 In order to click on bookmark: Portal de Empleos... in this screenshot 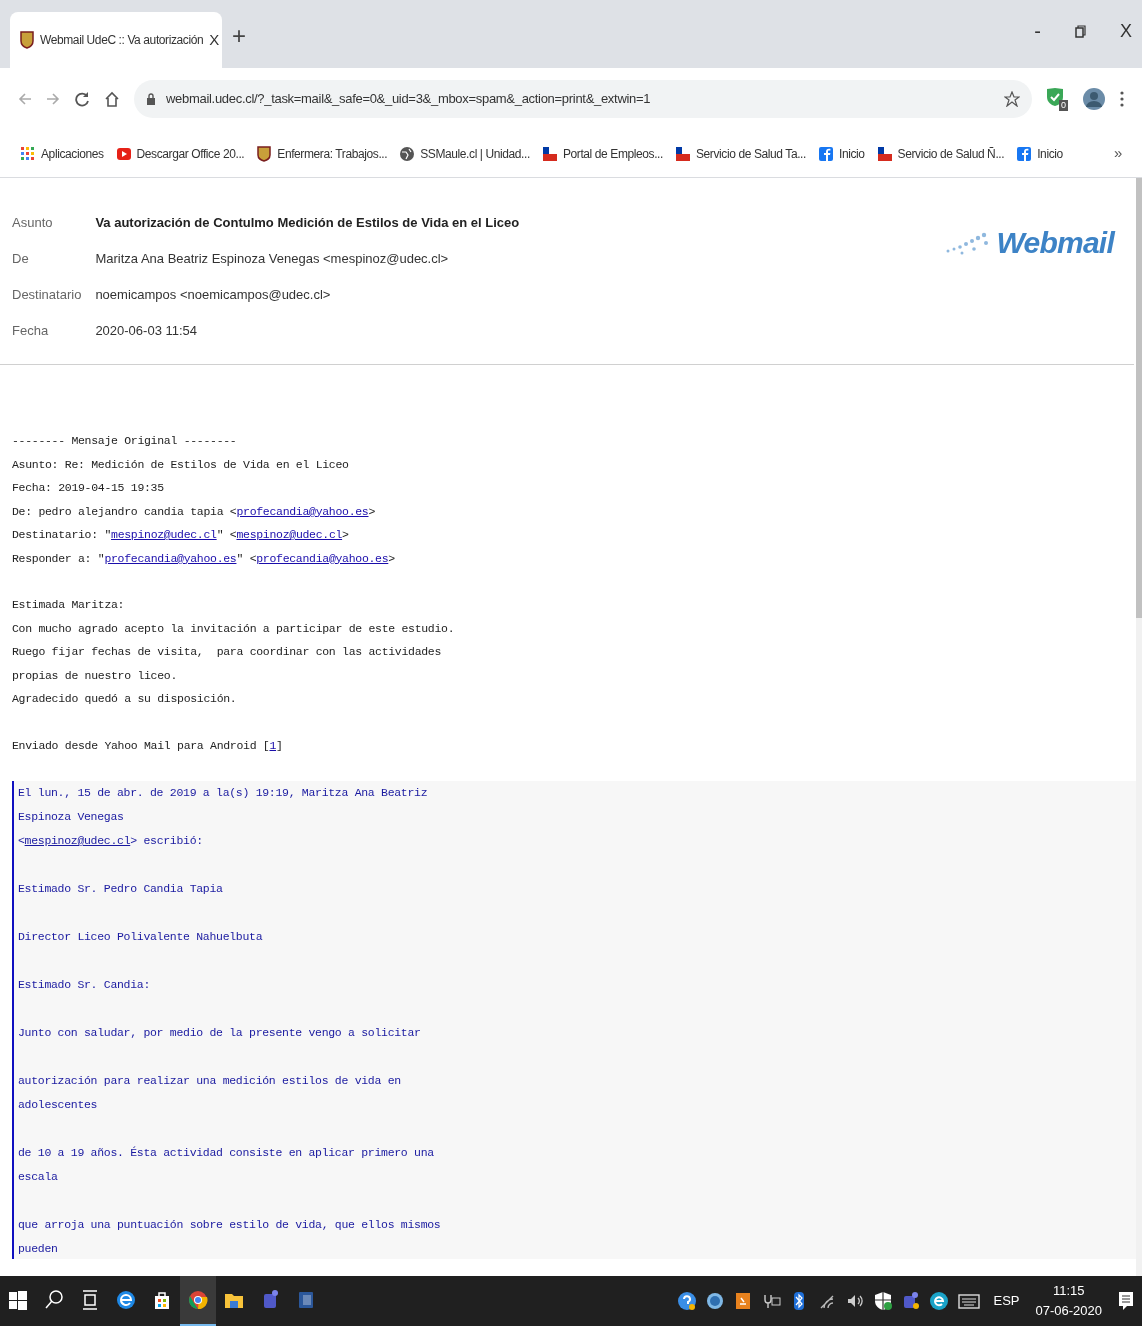, I will do `click(602, 153)`.